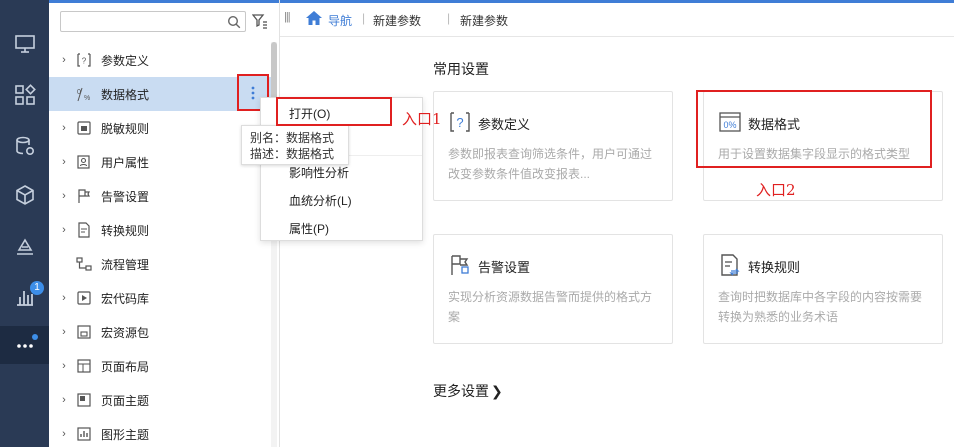  What do you see at coordinates (461, 69) in the screenshot?
I see `section-title: 常用设置` at bounding box center [461, 69].